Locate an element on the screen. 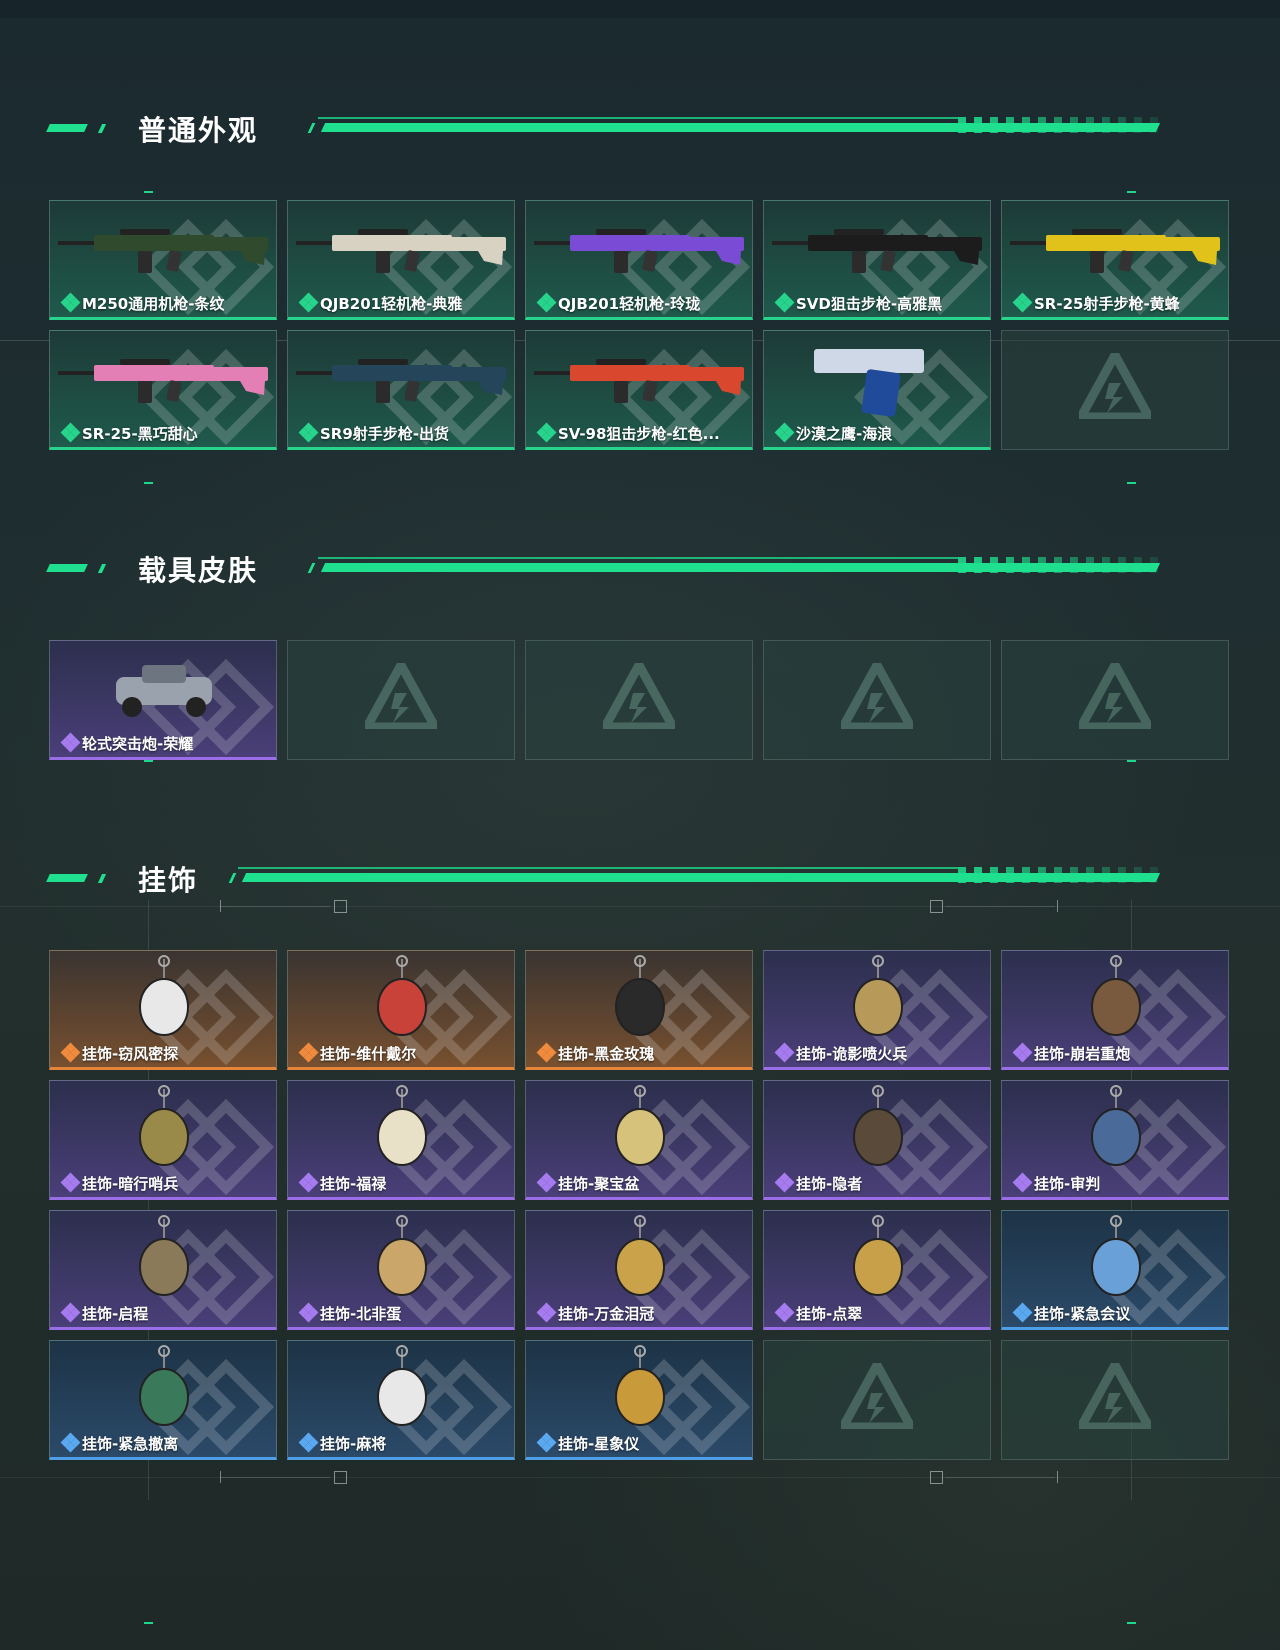 The height and width of the screenshot is (1650, 1280). item-card: 沙漠之鹰-海浪 is located at coordinates (877, 390).